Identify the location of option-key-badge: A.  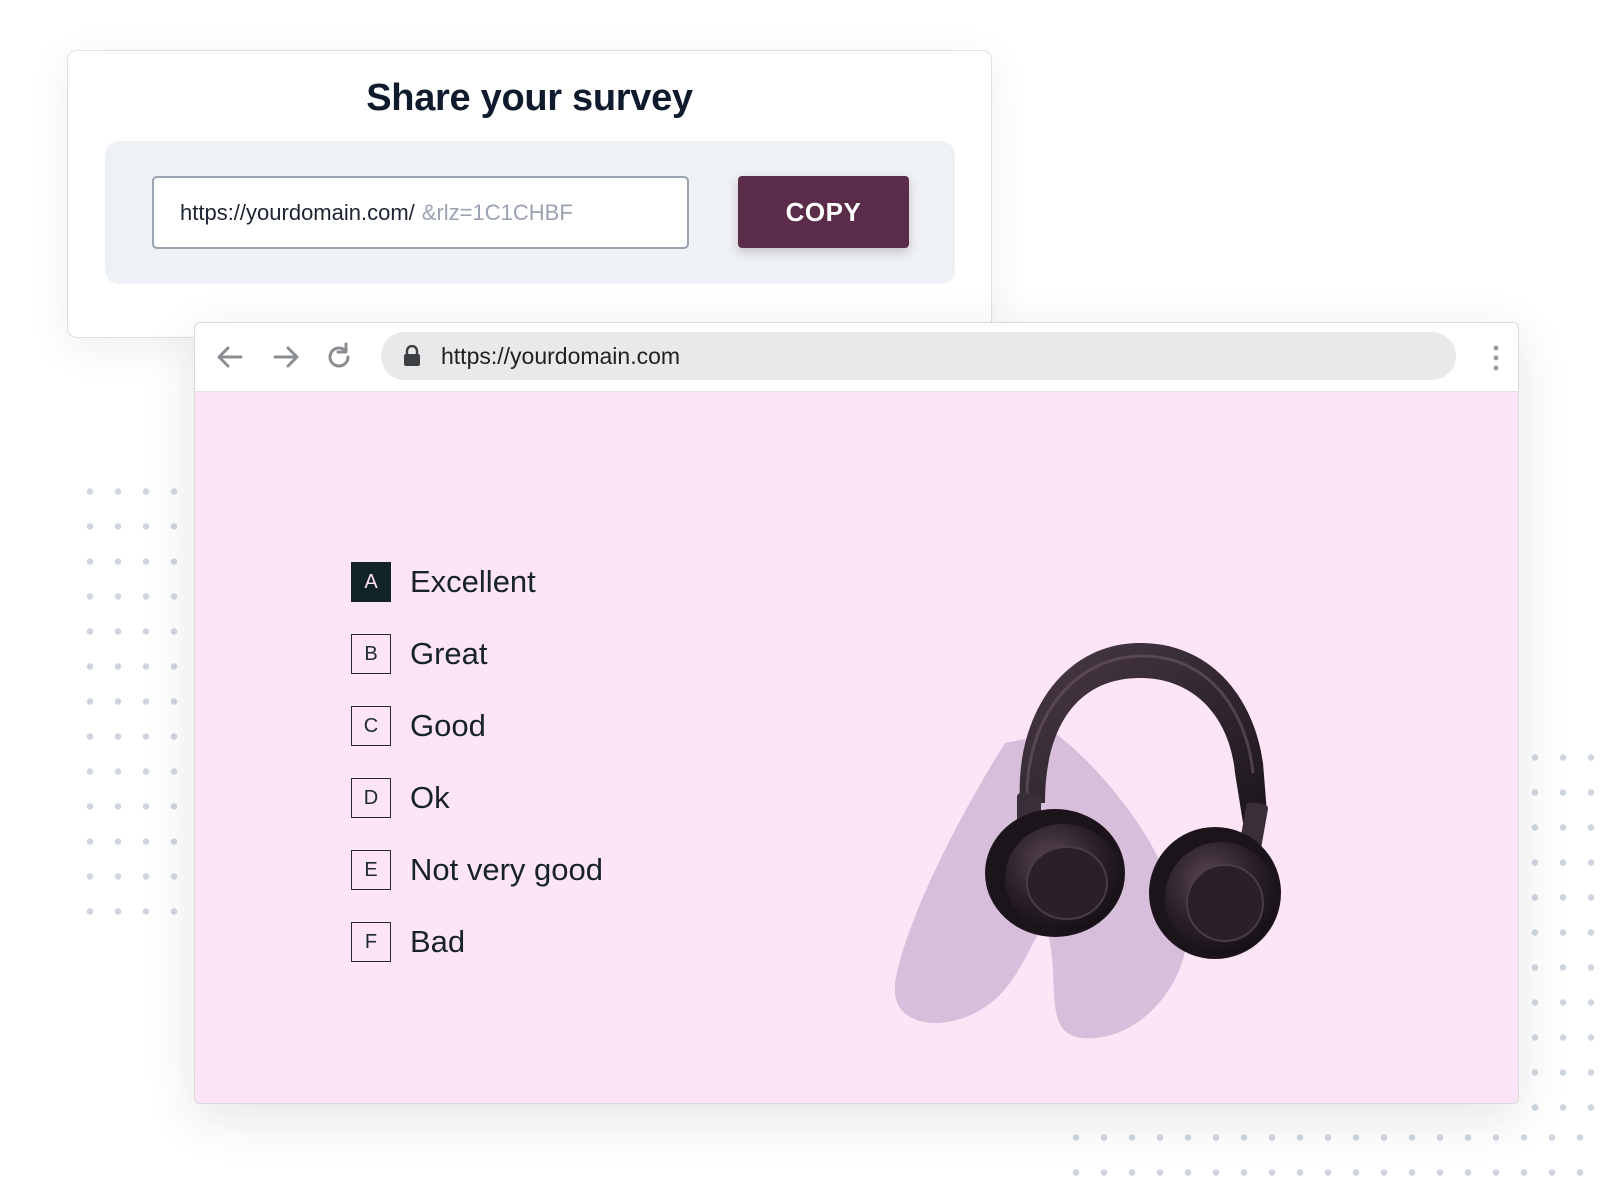
(371, 582).